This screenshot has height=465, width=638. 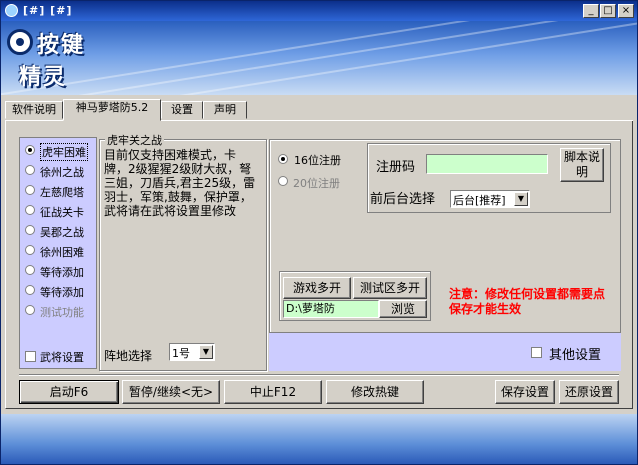 What do you see at coordinates (128, 356) in the screenshot?
I see `formation-label: 阵地选择` at bounding box center [128, 356].